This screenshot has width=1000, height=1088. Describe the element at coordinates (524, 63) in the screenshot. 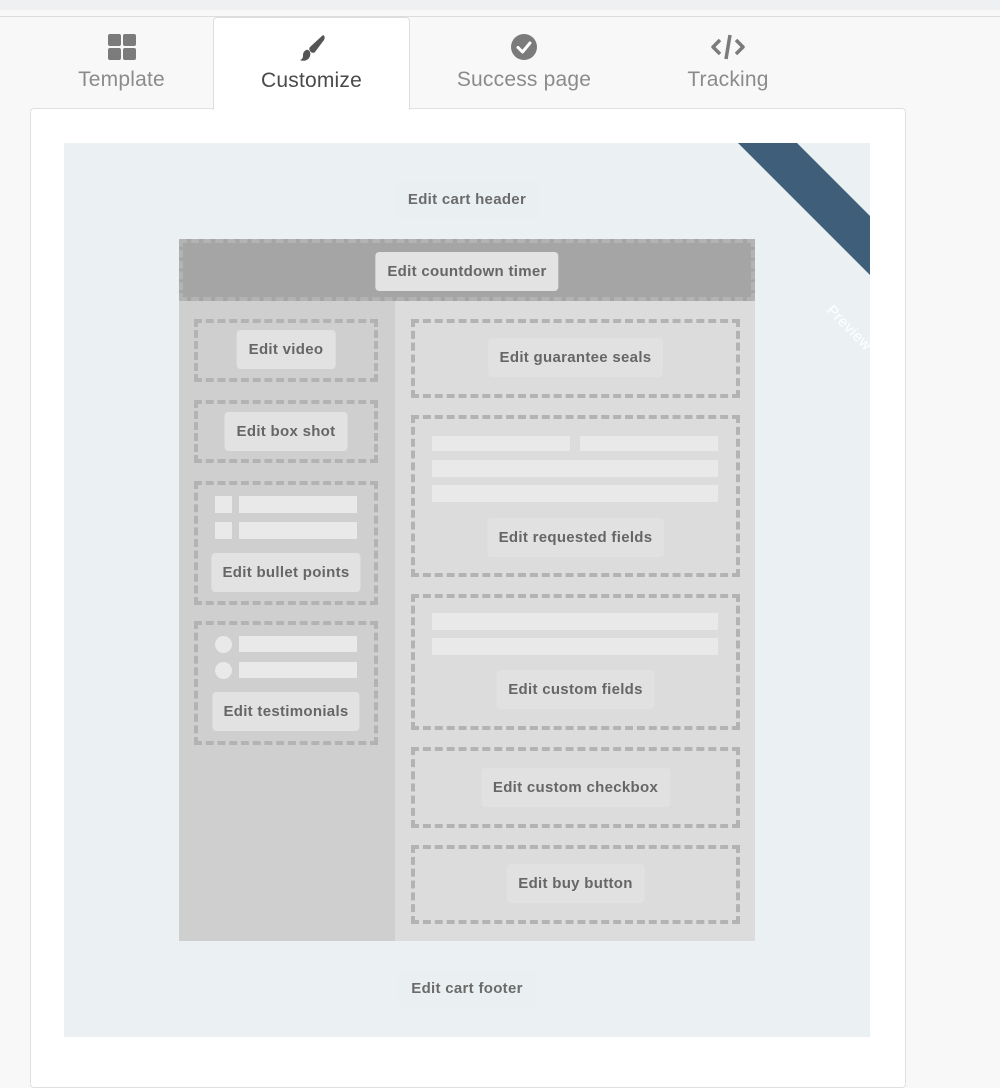

I see `tab-success-page: Success page` at that location.